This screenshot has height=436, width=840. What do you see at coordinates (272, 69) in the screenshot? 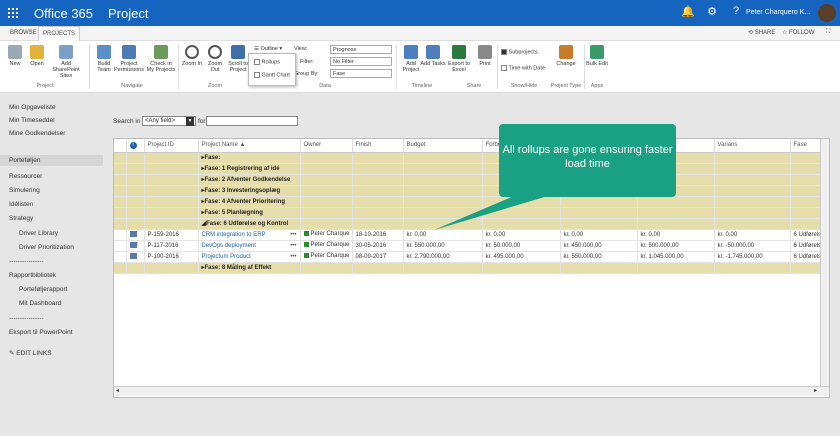
I see `outline-dropdown: Rollups Gantt Chart` at bounding box center [272, 69].